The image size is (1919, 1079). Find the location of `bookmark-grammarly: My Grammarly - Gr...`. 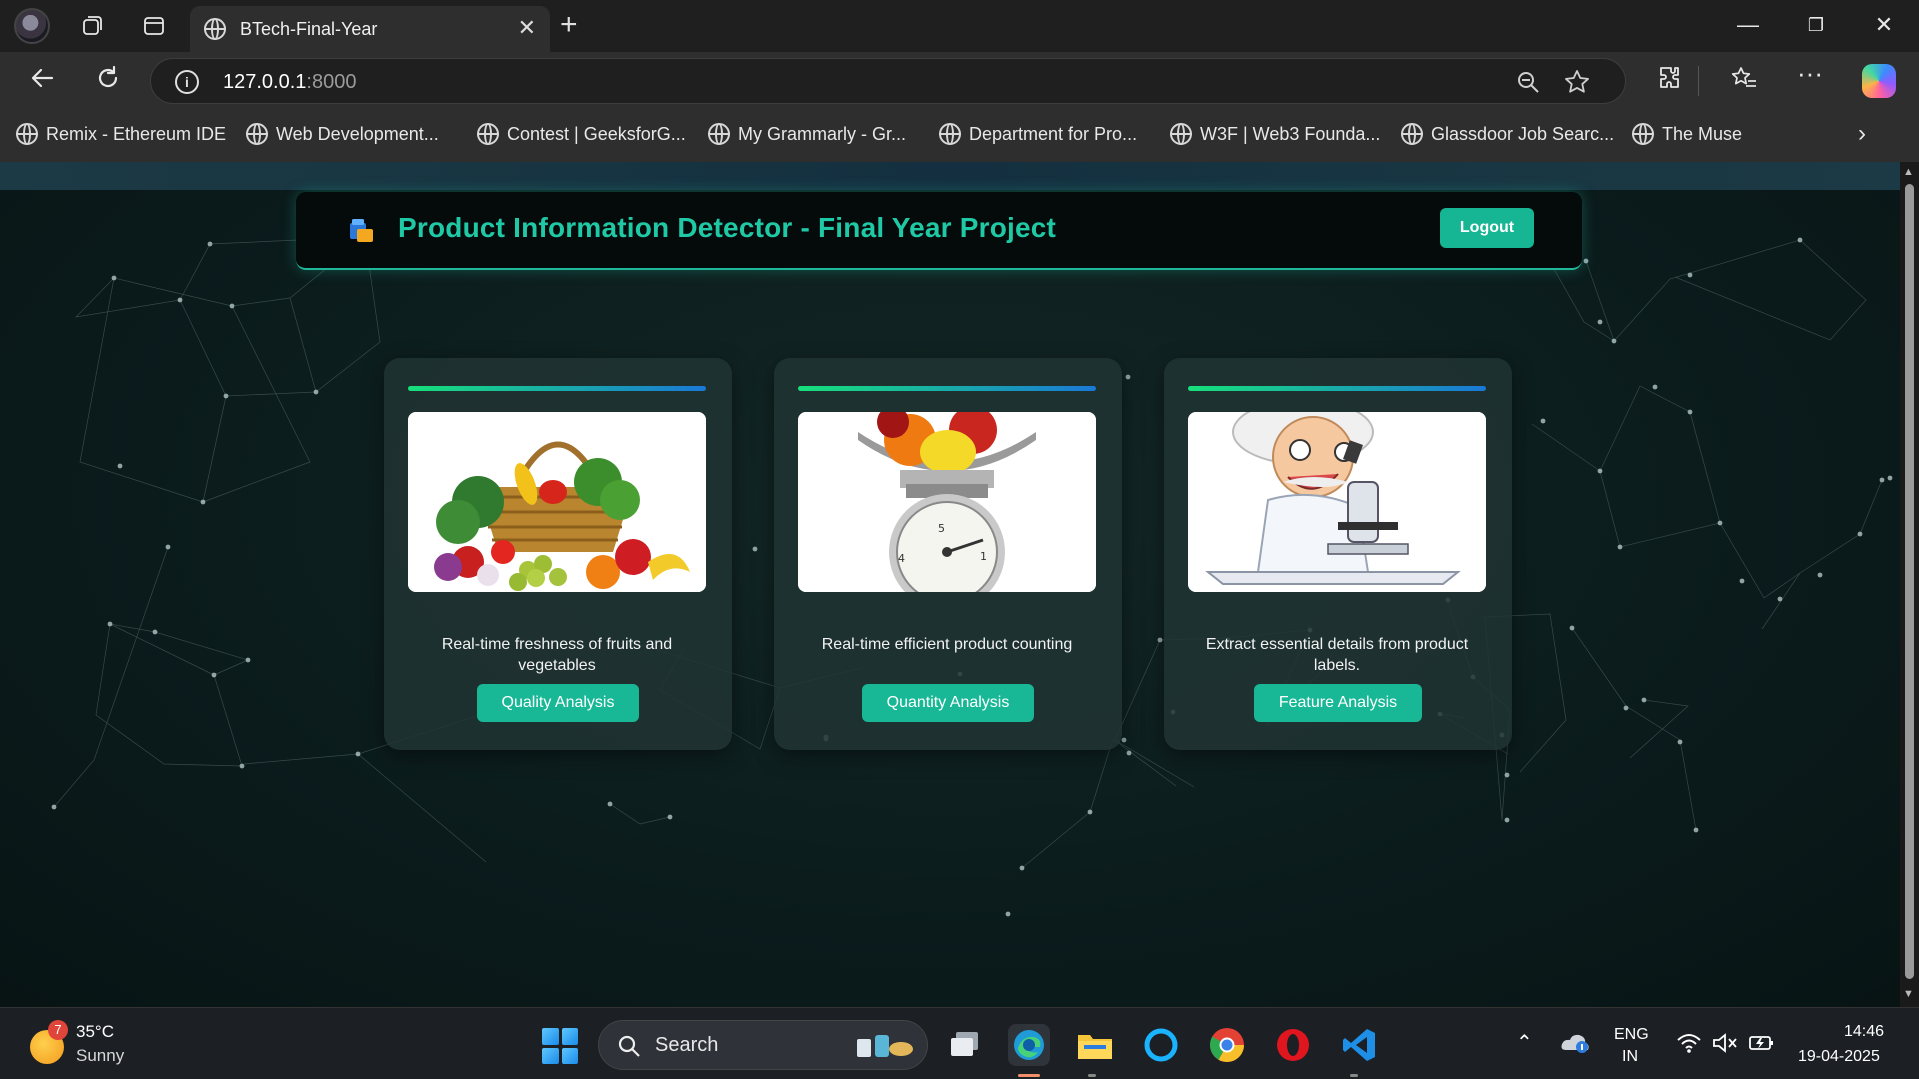

bookmark-grammarly: My Grammarly - Gr... is located at coordinates (807, 134).